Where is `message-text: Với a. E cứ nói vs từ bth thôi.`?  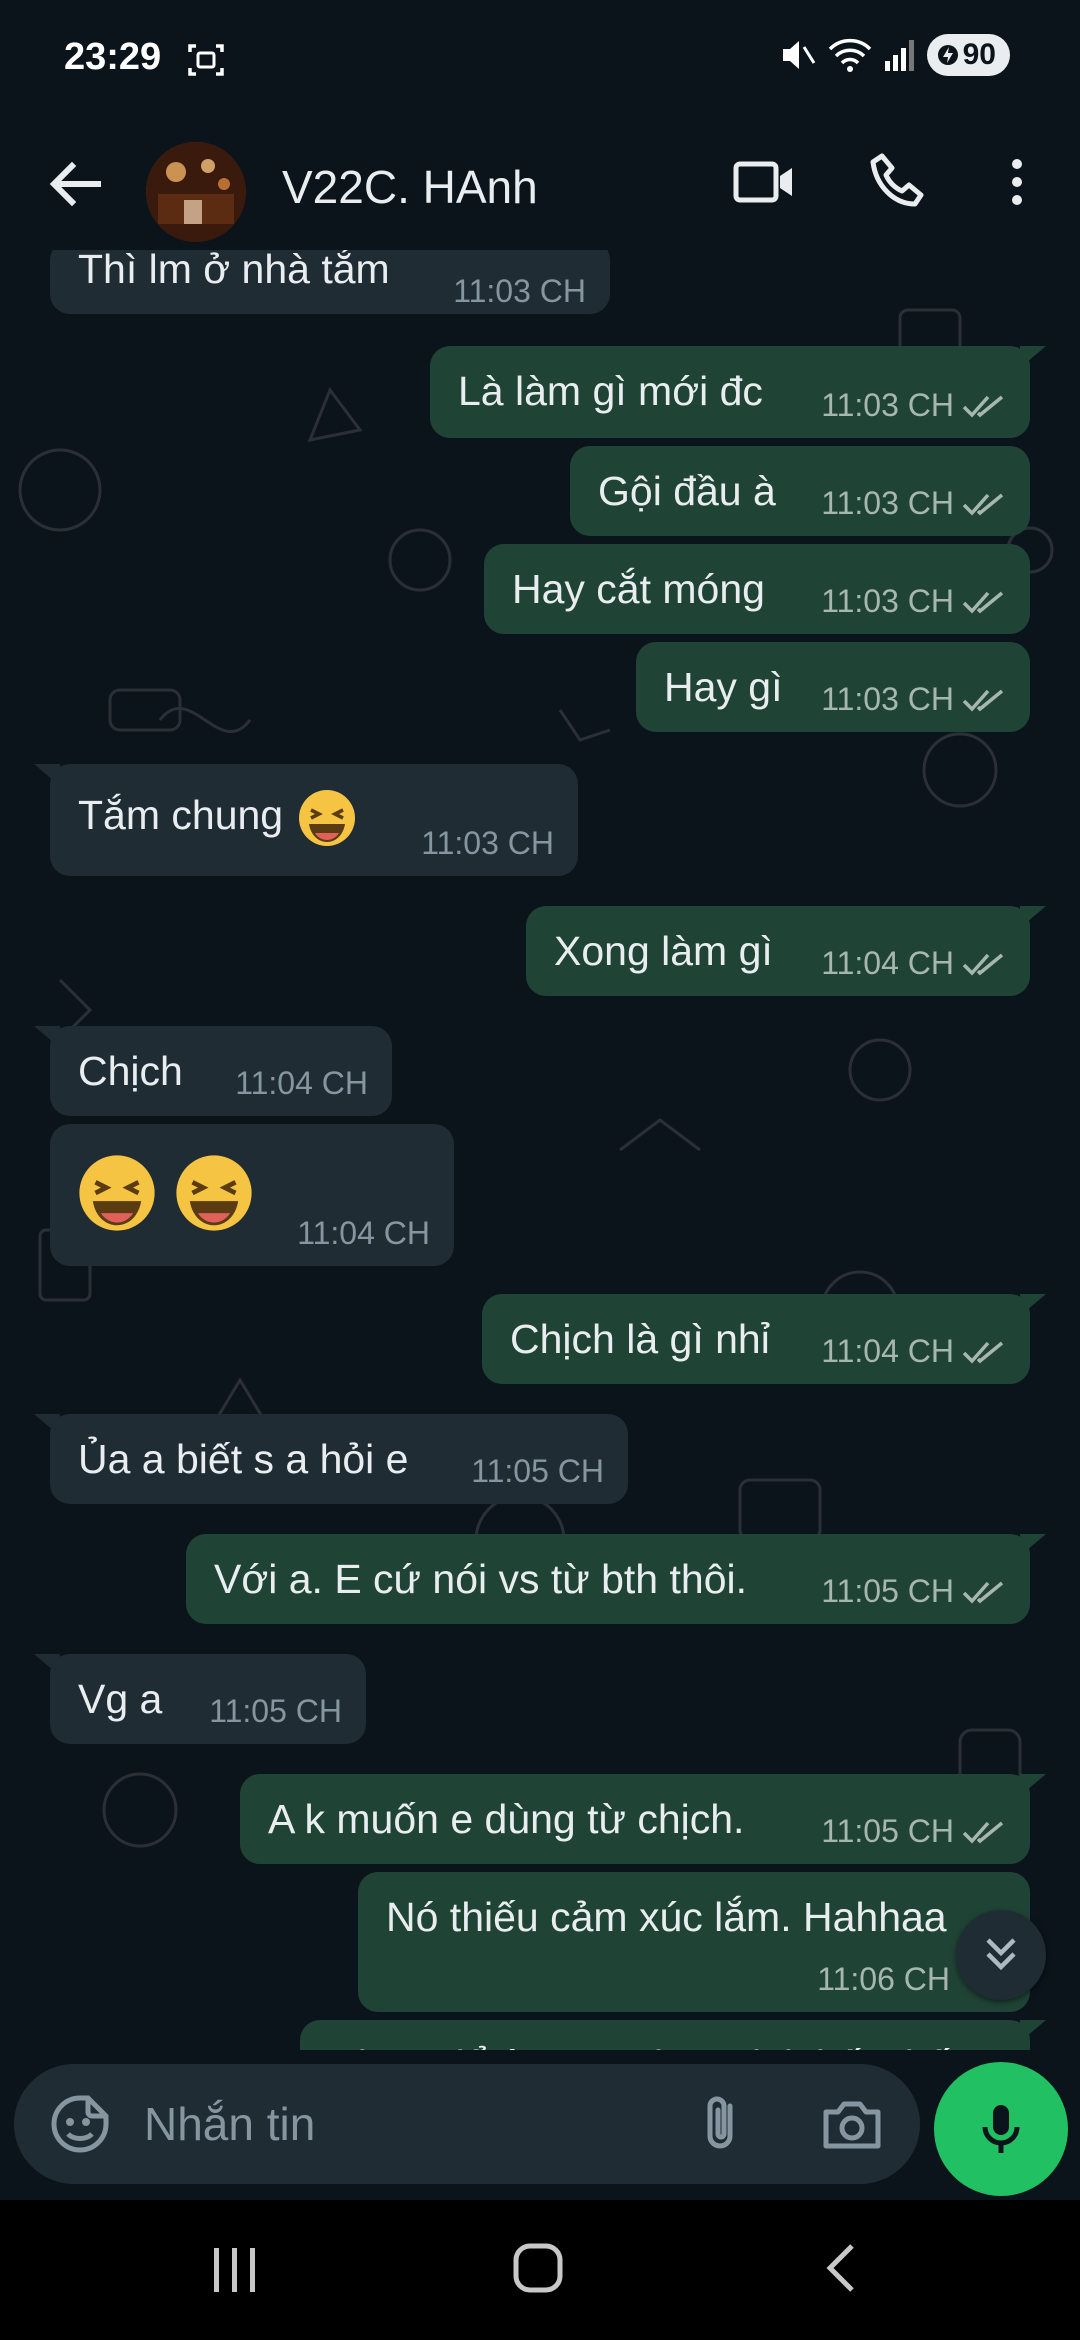 message-text: Với a. E cứ nói vs từ bth thôi. is located at coordinates (480, 1579).